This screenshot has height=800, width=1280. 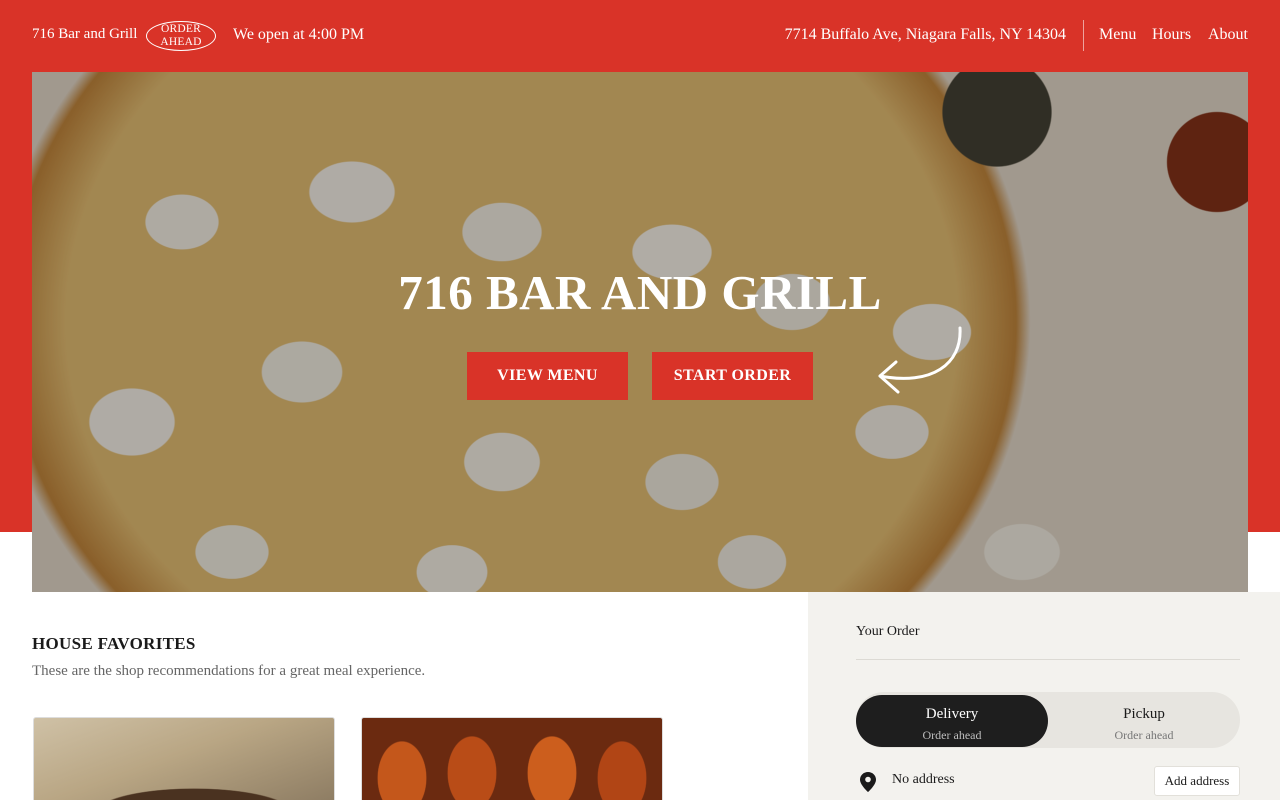 I want to click on pickup-option: Pickup Order ahead, so click(x=1144, y=721).